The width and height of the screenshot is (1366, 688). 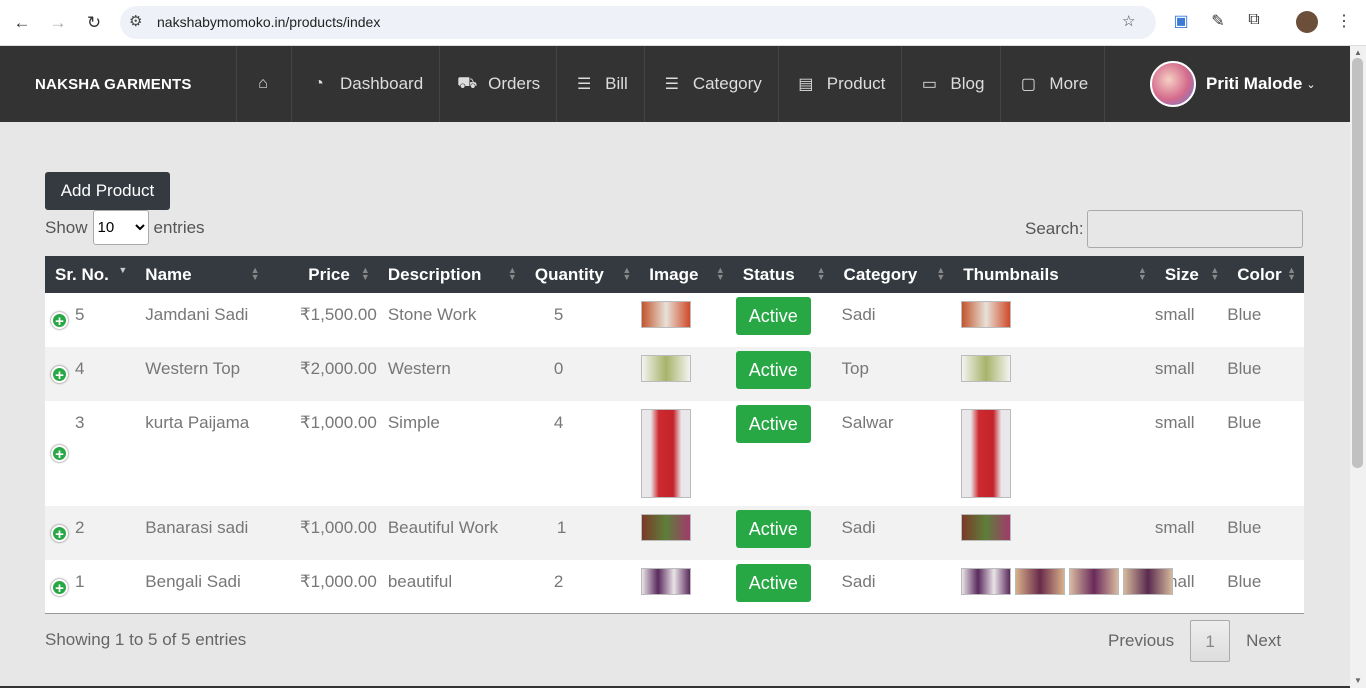 I want to click on scrollbar-thumb, so click(x=1357, y=263).